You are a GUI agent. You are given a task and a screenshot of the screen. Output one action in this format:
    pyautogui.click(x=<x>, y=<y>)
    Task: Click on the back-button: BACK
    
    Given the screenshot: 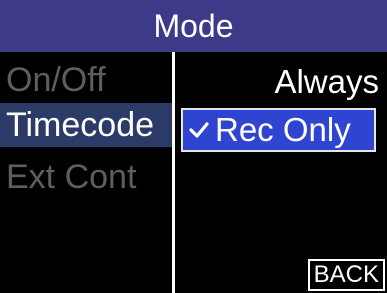 What is the action you would take?
    pyautogui.click(x=346, y=275)
    